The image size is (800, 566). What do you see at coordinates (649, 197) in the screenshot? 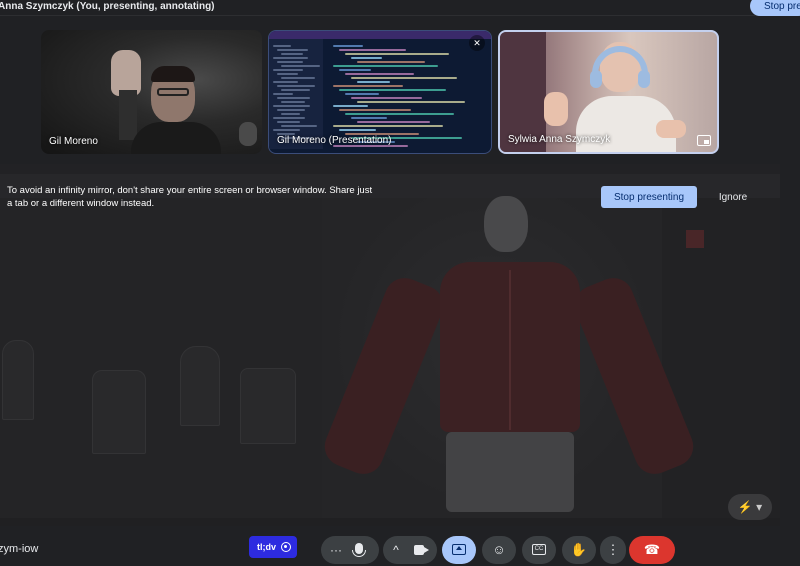
I see `stop-presenting-button: Stop presenting` at bounding box center [649, 197].